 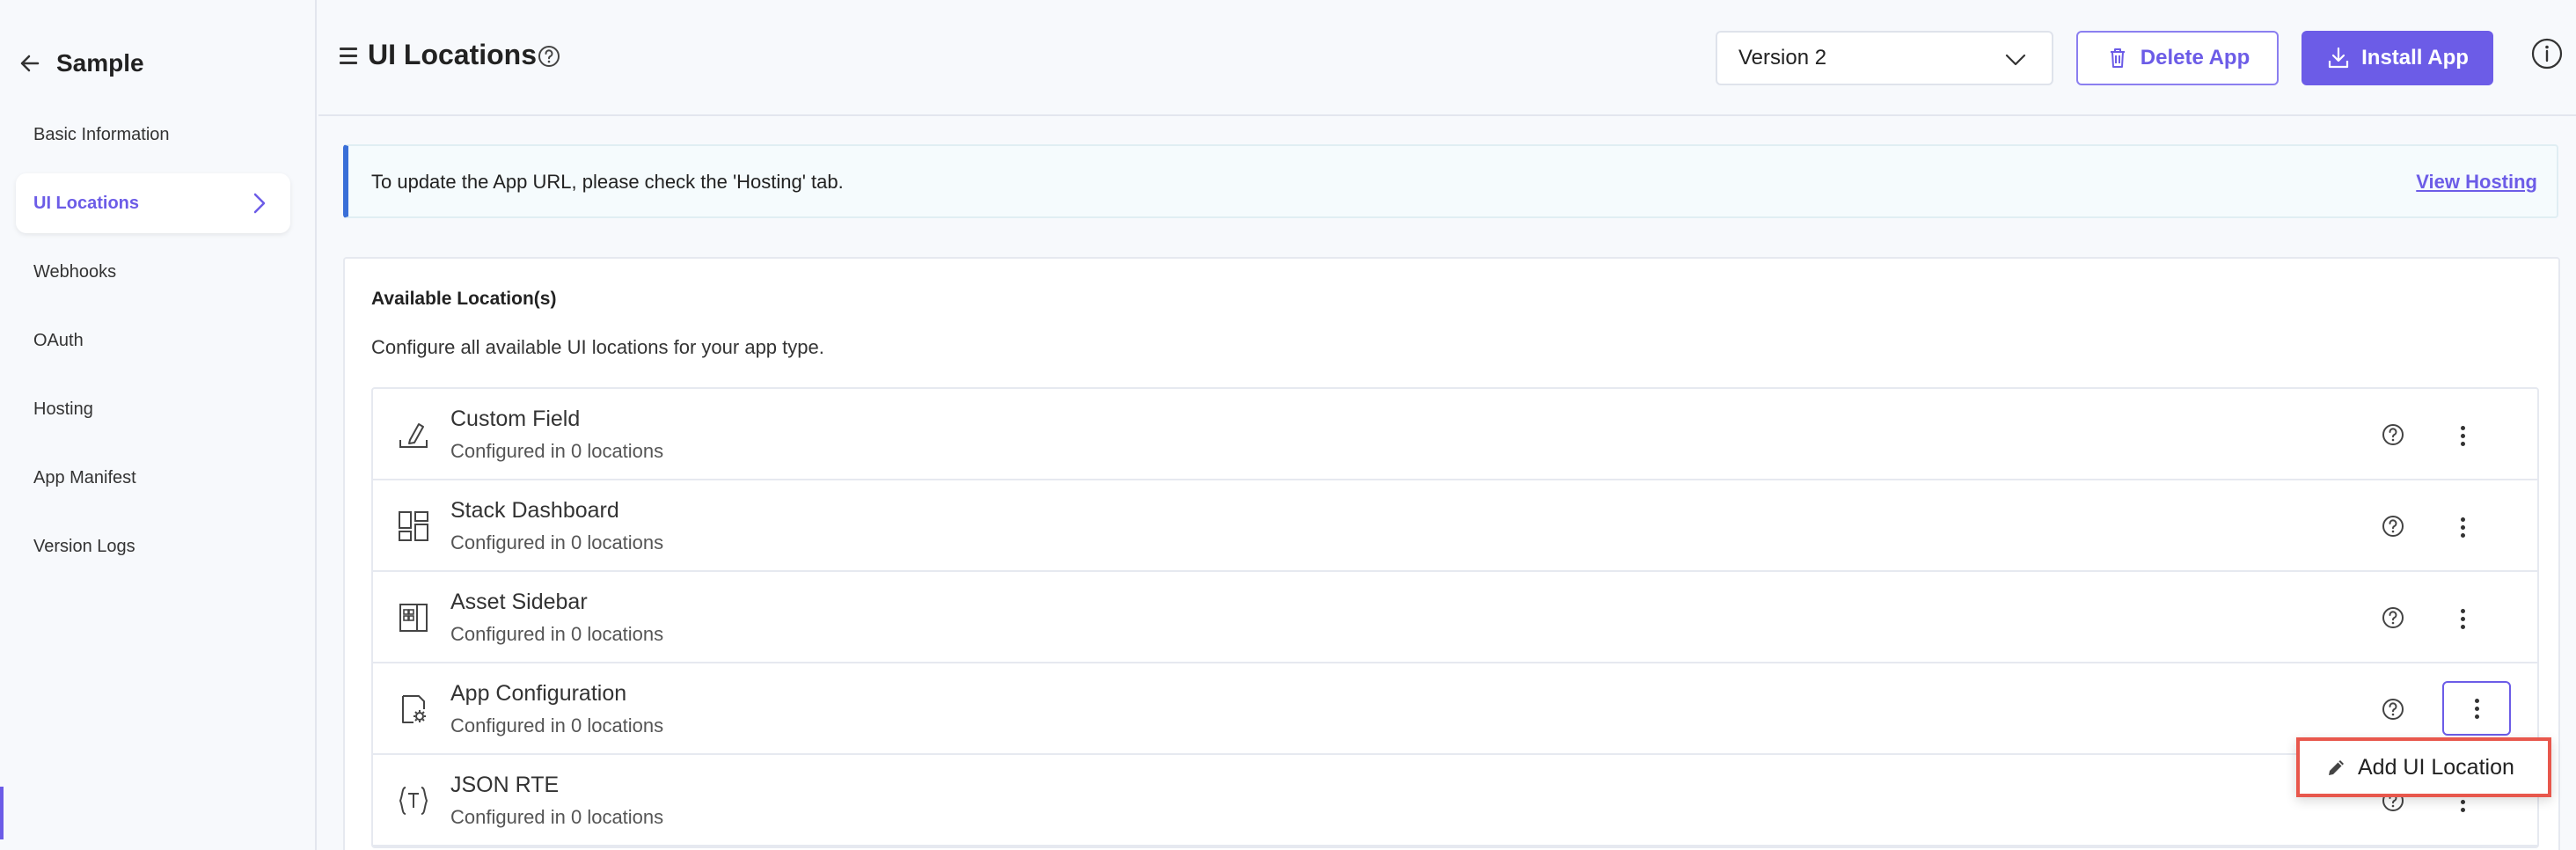 I want to click on install-app-button: Install App, so click(x=2397, y=58).